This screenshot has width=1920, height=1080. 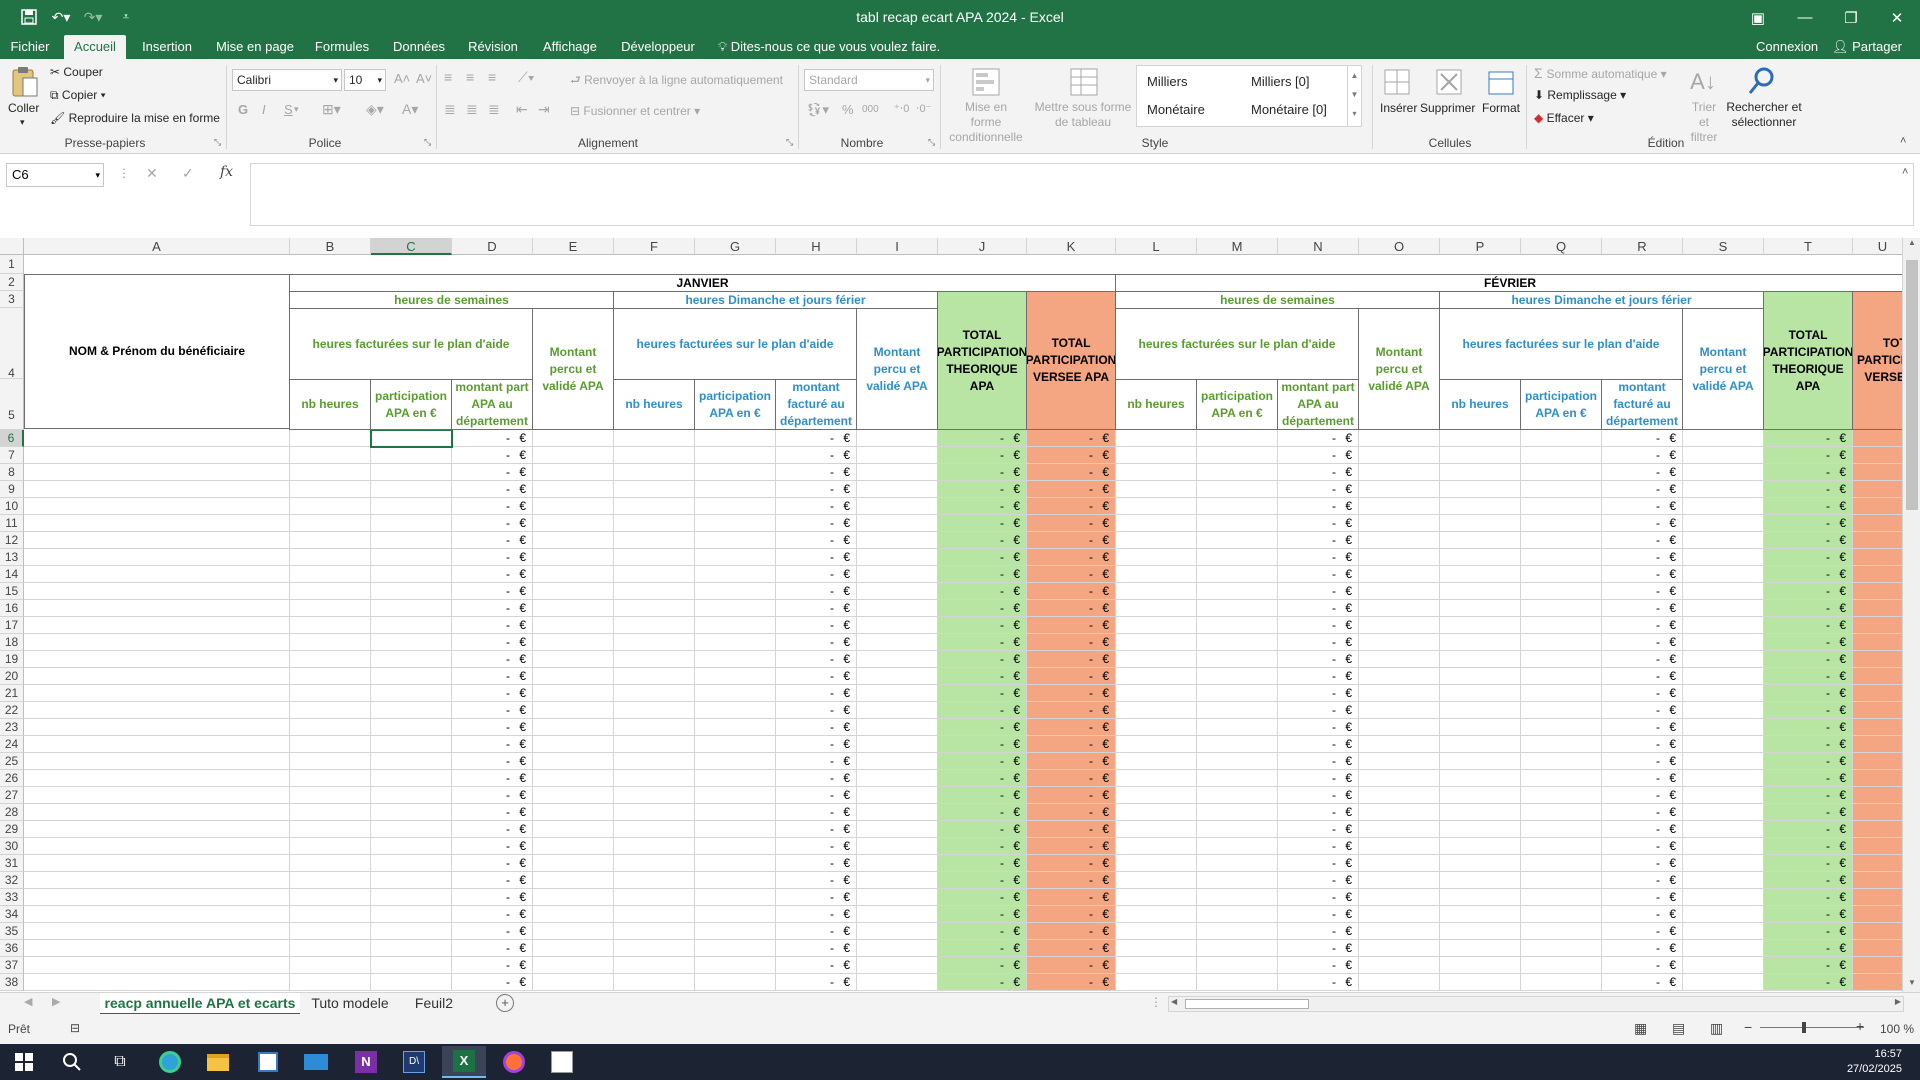 What do you see at coordinates (1808, 557) in the screenshot?
I see `cell-t13: - €` at bounding box center [1808, 557].